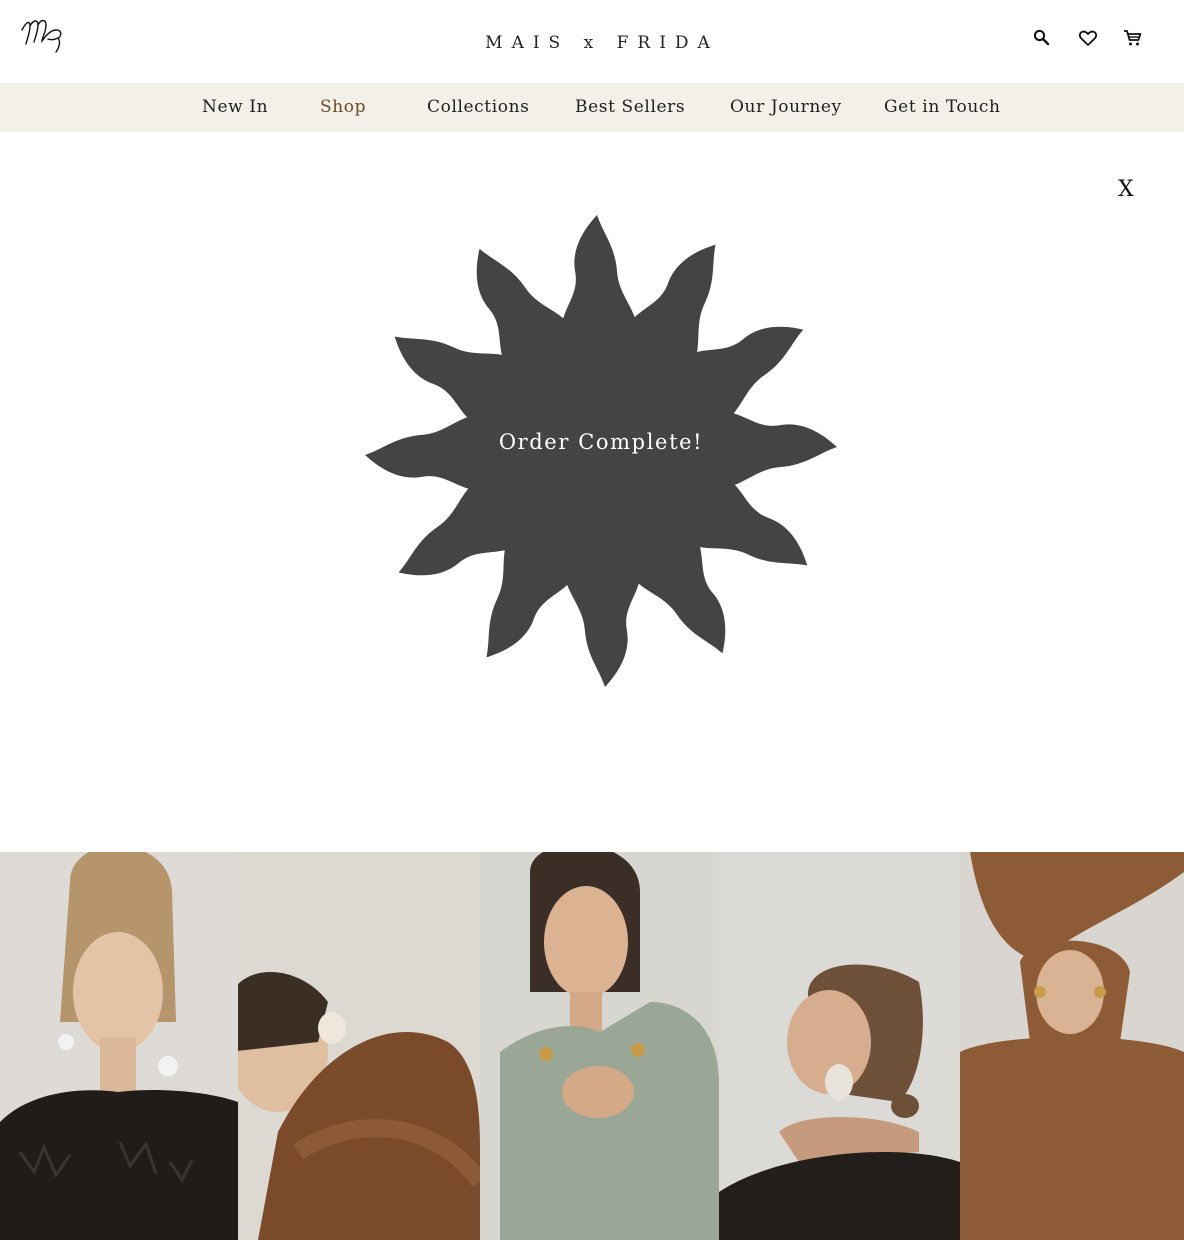 Image resolution: width=1184 pixels, height=1240 pixels. I want to click on nav-item-best-sellers: Best Sellers, so click(630, 107).